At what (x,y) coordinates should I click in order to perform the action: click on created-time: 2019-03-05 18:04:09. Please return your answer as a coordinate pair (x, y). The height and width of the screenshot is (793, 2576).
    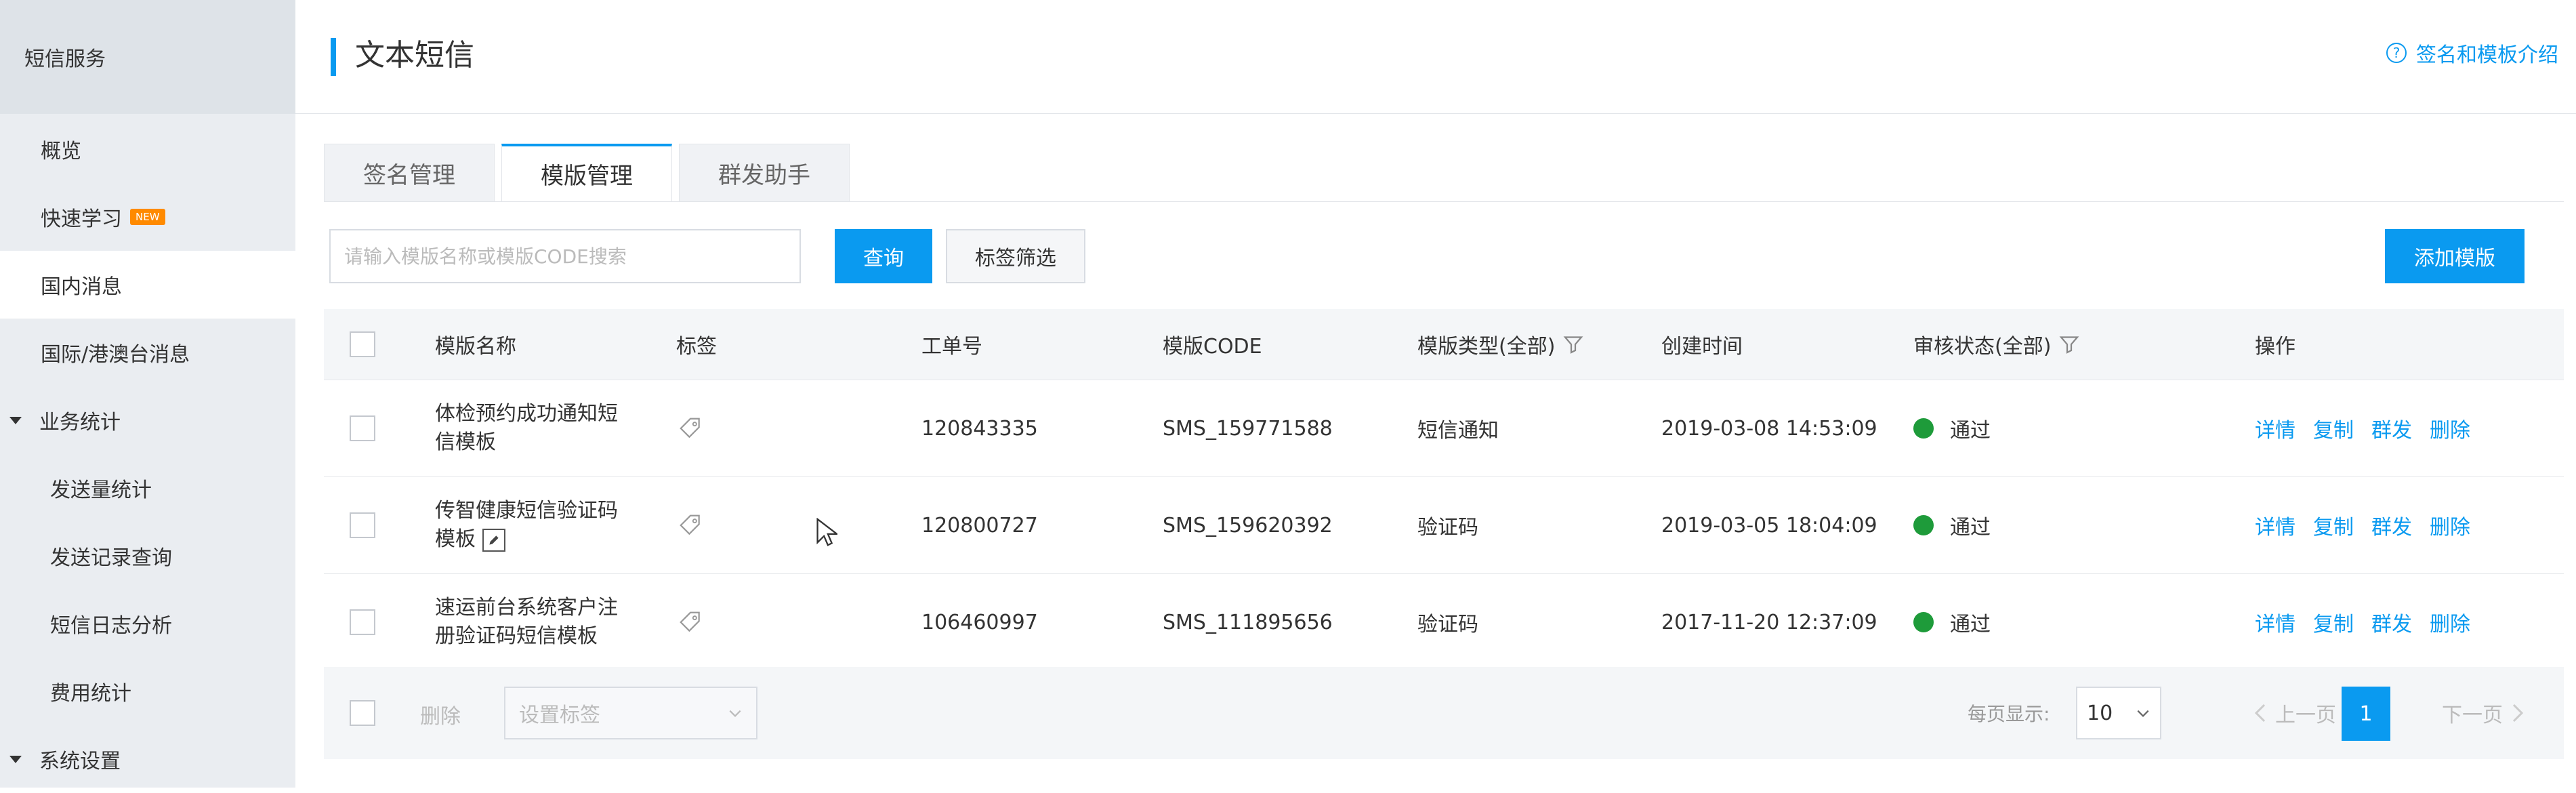
    Looking at the image, I should click on (1769, 525).